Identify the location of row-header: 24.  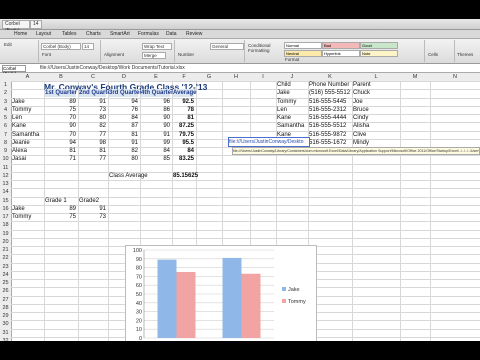
(5, 275).